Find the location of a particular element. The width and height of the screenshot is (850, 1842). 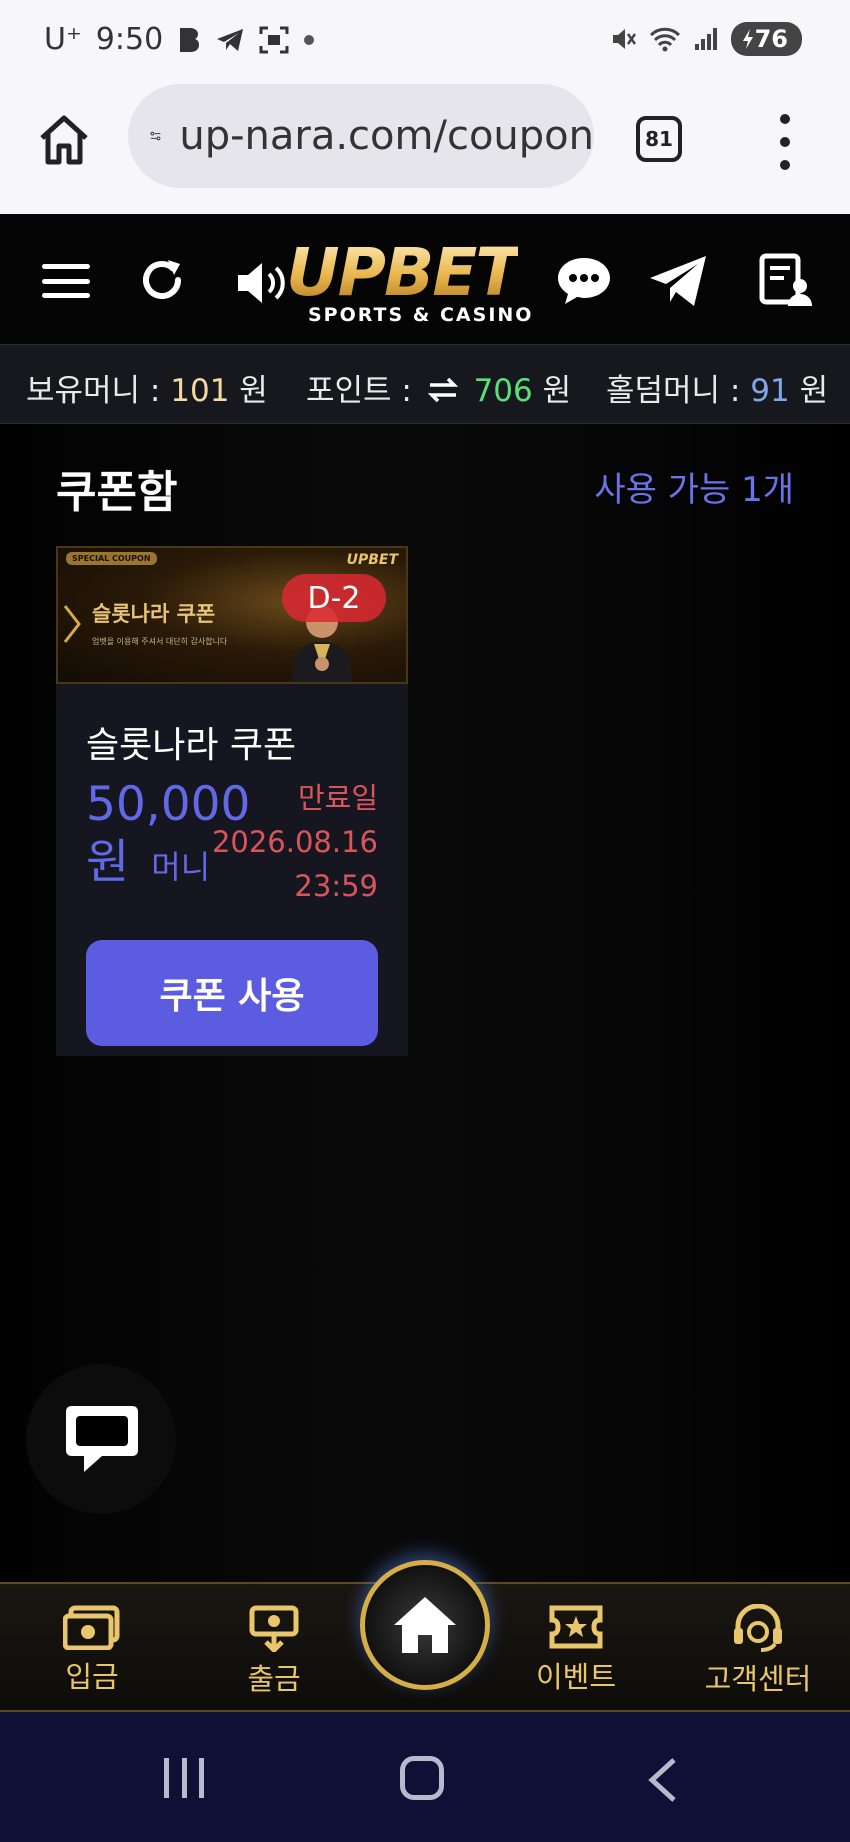

d-day-badge: D-2 is located at coordinates (334, 598).